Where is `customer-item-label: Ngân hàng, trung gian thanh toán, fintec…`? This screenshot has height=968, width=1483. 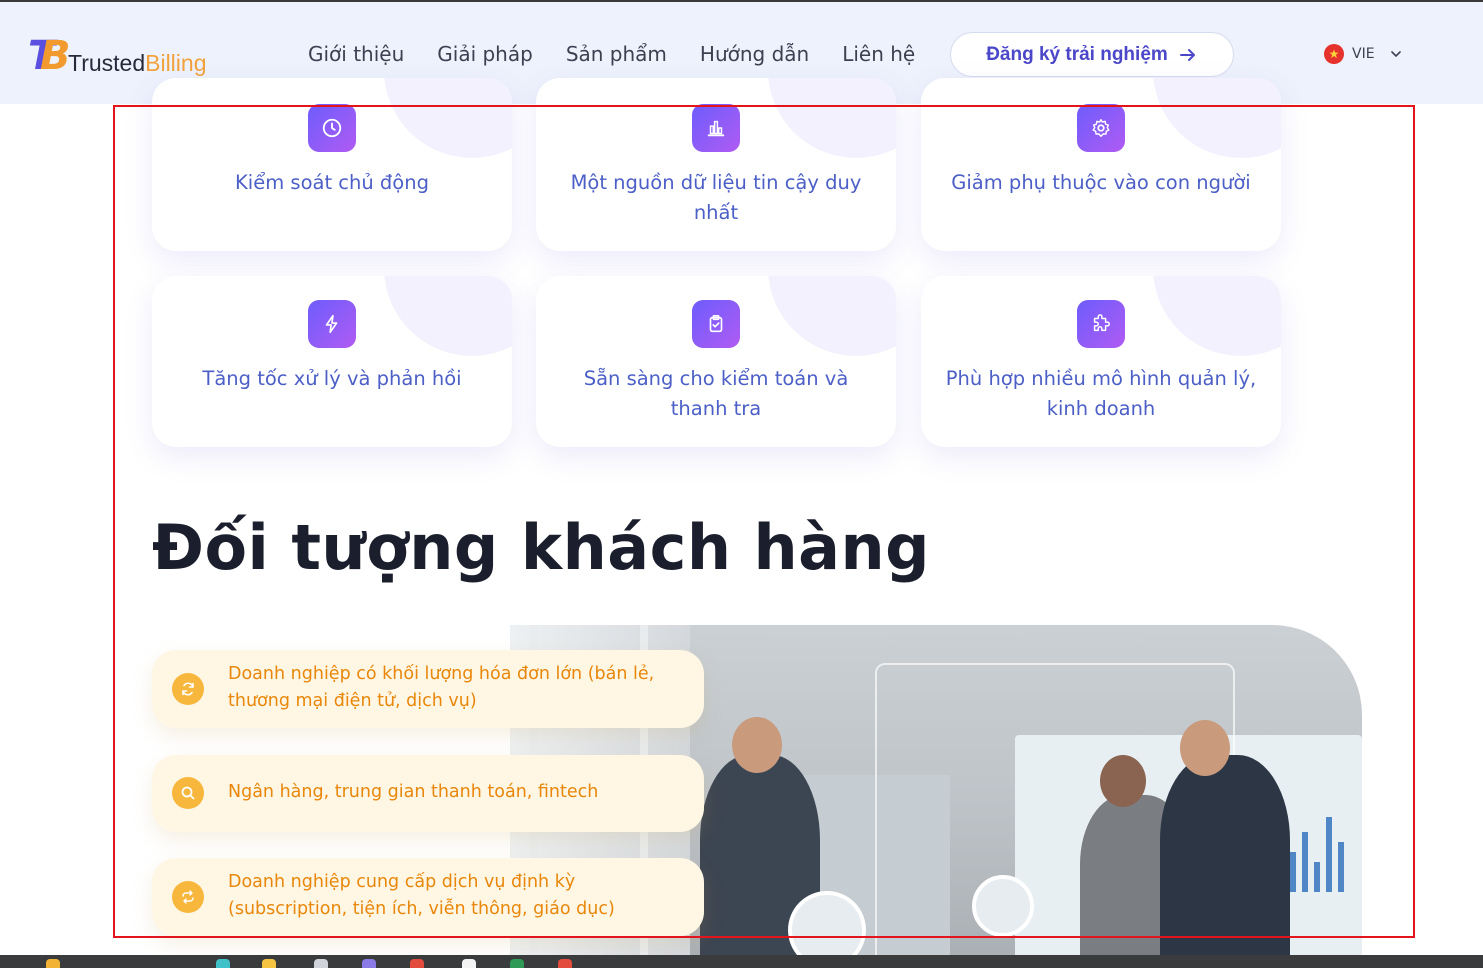
customer-item-label: Ngân hàng, trung gian thanh toán, fintec… is located at coordinates (413, 792).